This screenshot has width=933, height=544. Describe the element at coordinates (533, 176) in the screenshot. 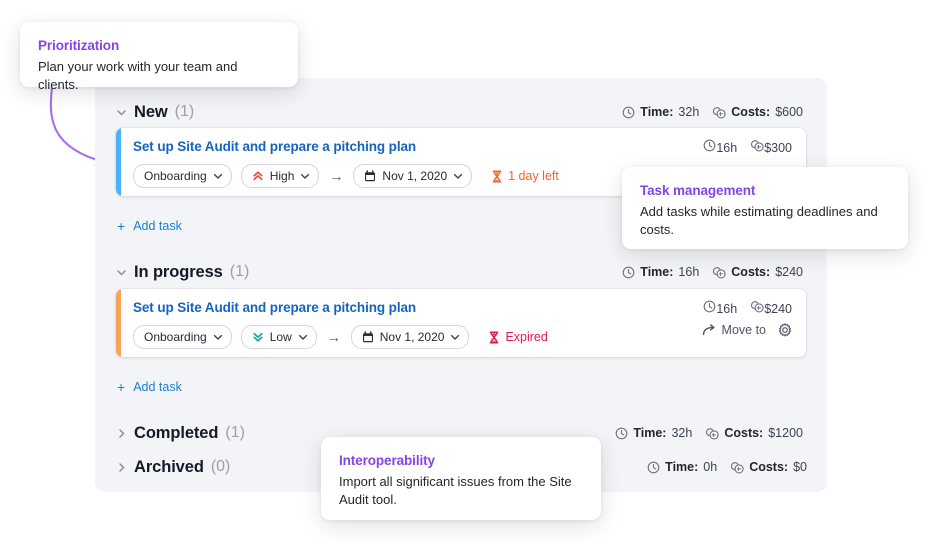

I see `deadline-label: 1 day left` at that location.